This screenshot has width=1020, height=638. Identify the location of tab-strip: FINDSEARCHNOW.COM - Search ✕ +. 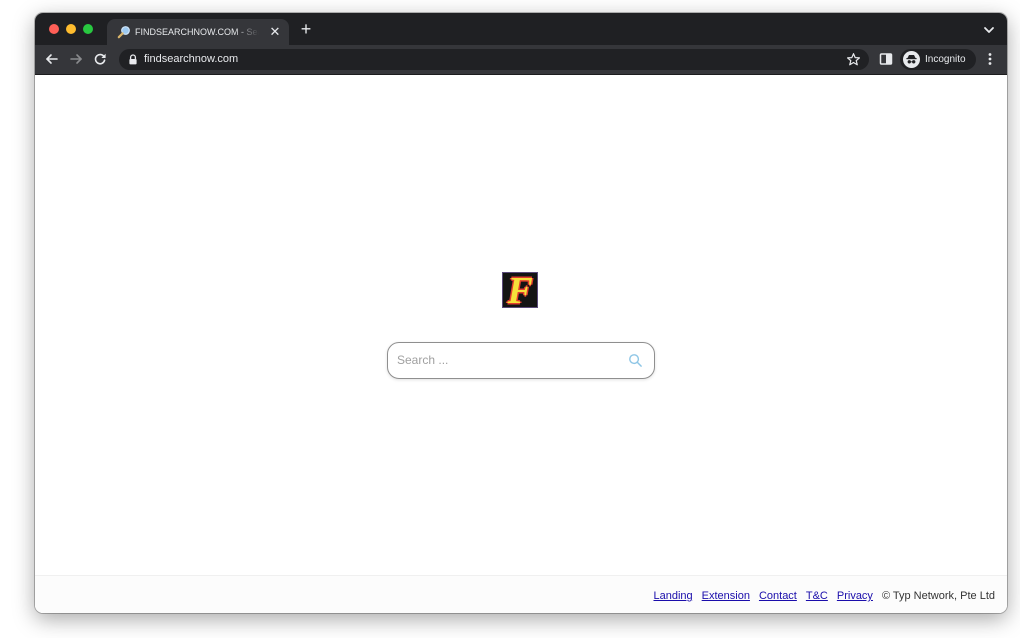
(521, 29).